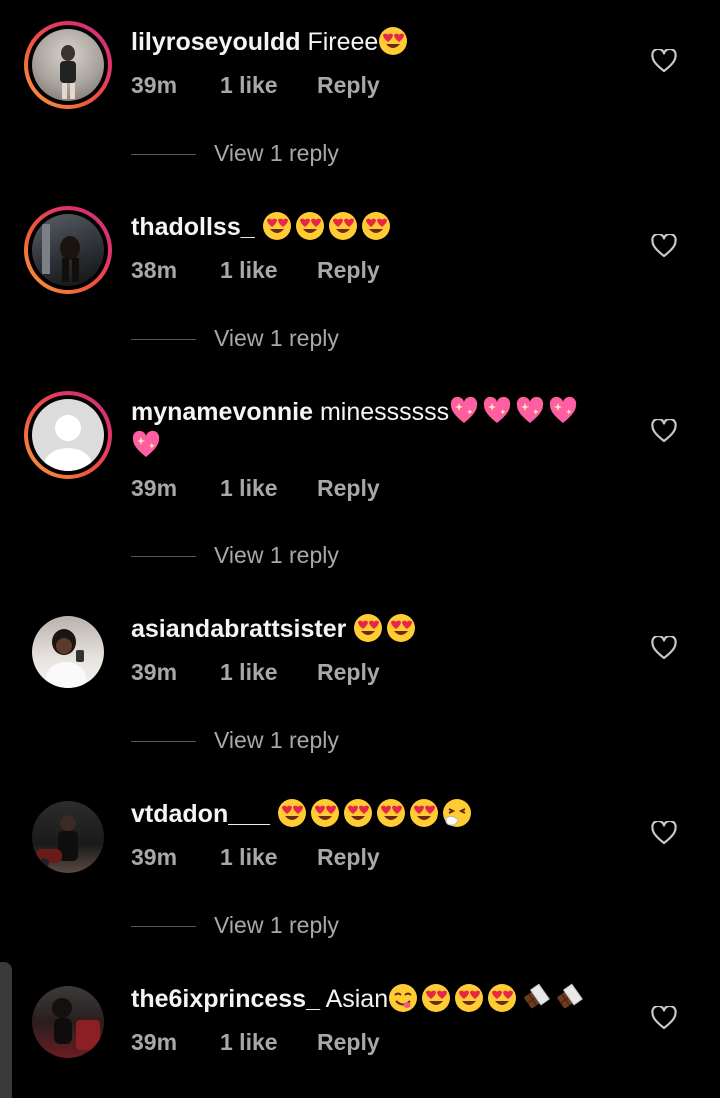 Image resolution: width=720 pixels, height=1098 pixels. Describe the element at coordinates (225, 999) in the screenshot. I see `username: the6ixprincess_` at that location.